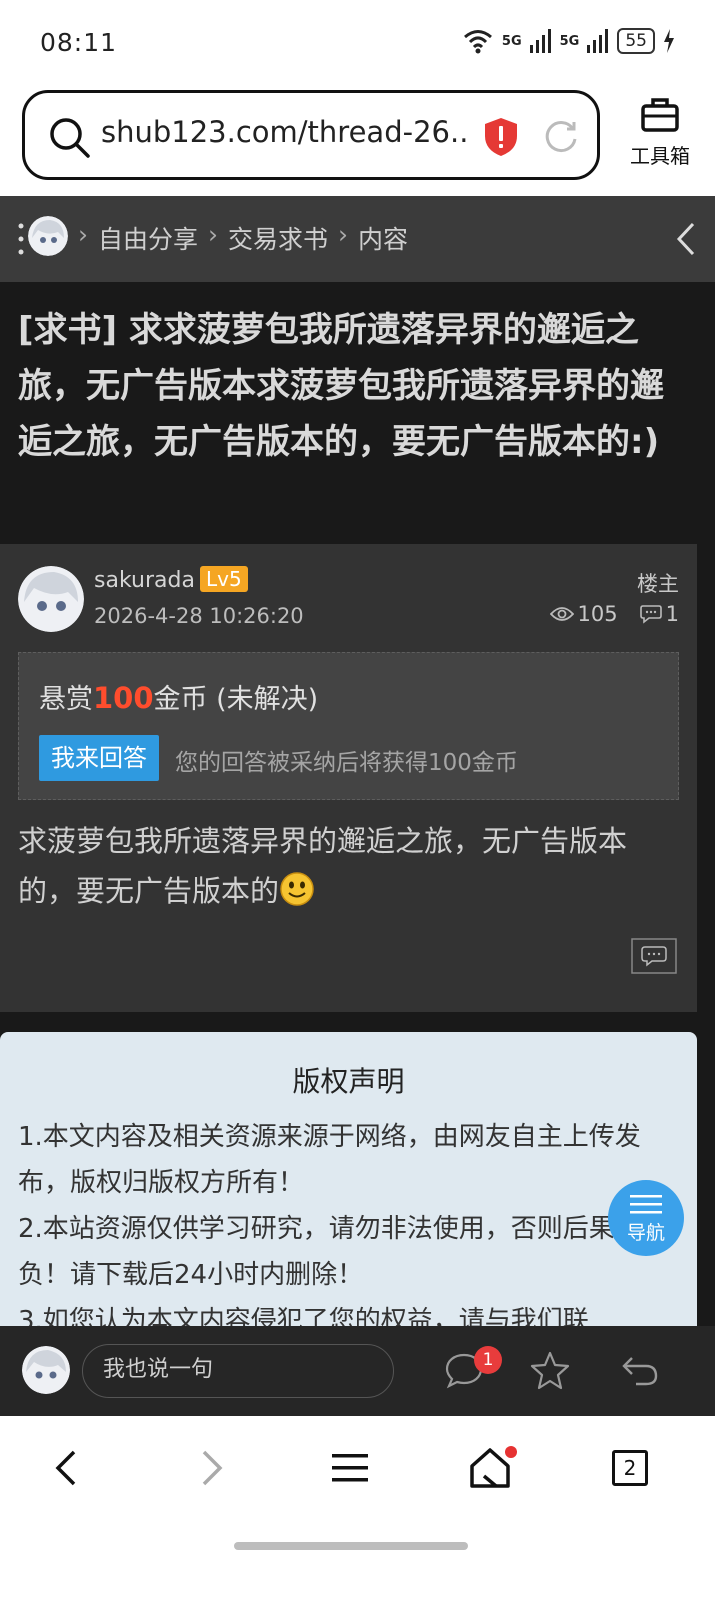  Describe the element at coordinates (199, 616) in the screenshot. I see `post-date: 2026-4-28 10:26:20` at that location.